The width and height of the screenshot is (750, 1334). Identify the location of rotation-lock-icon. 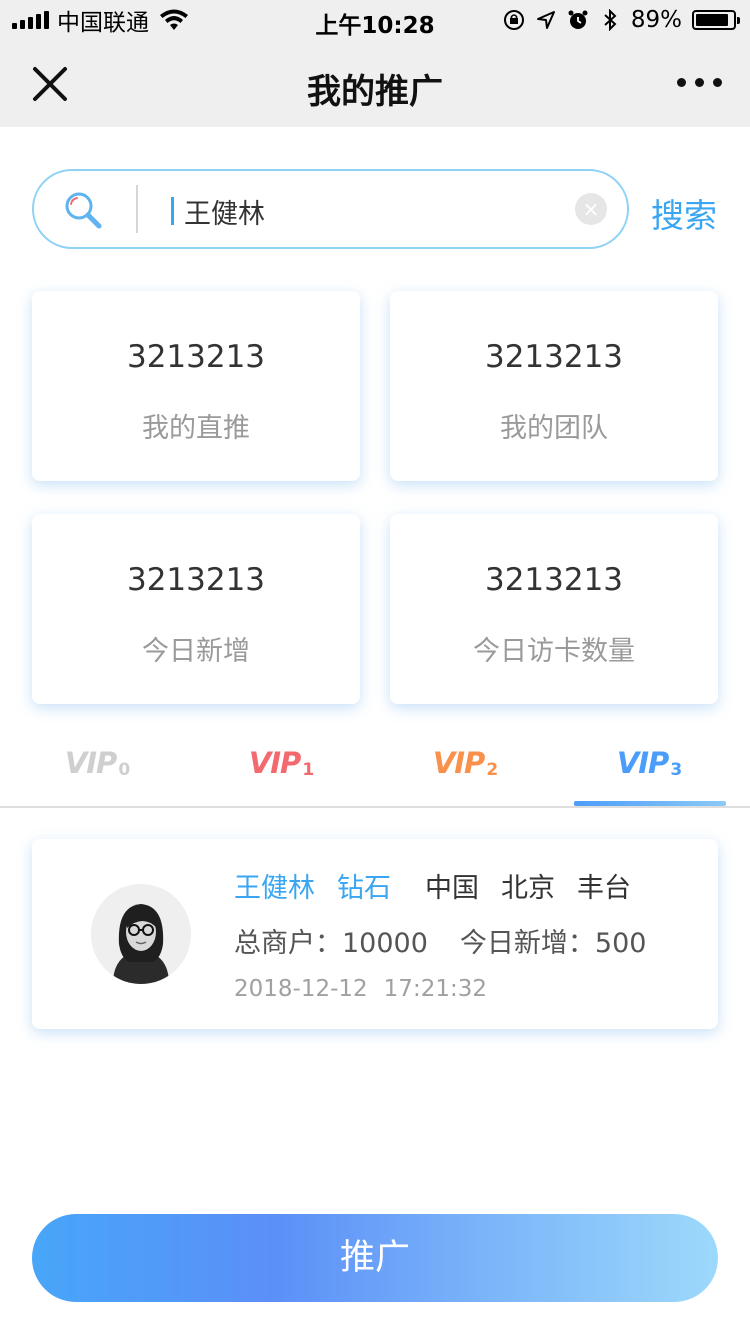
(513, 20).